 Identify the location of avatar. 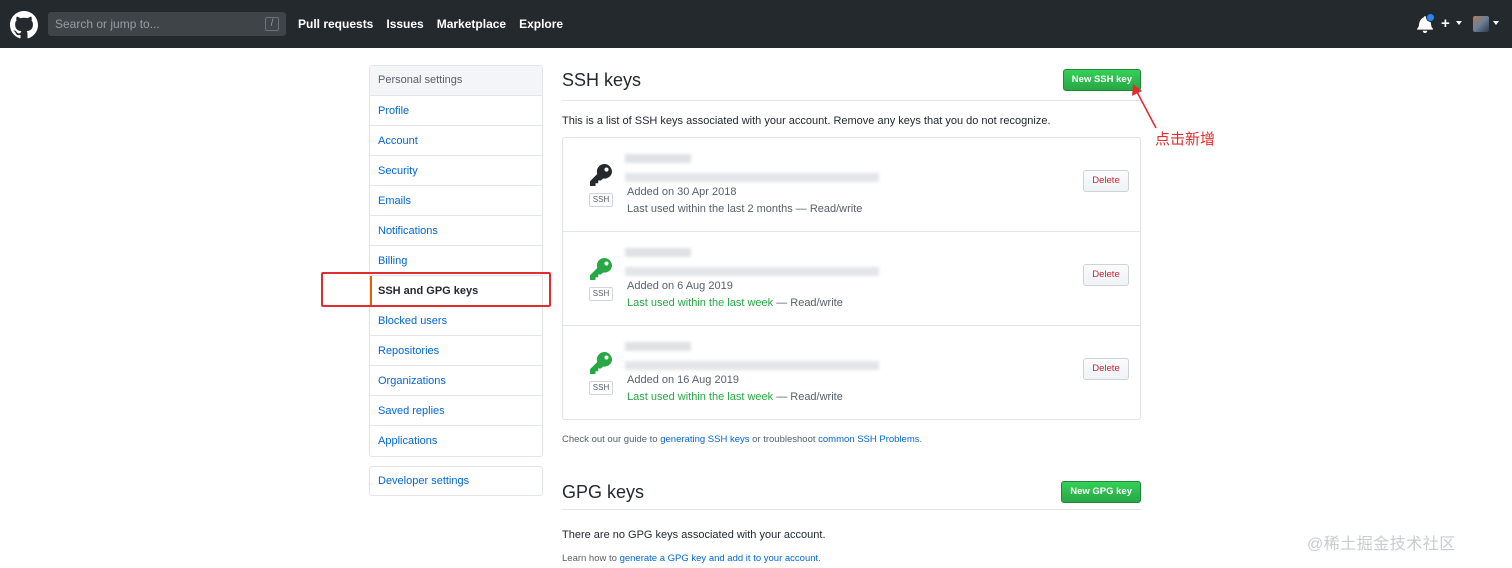
(1481, 24).